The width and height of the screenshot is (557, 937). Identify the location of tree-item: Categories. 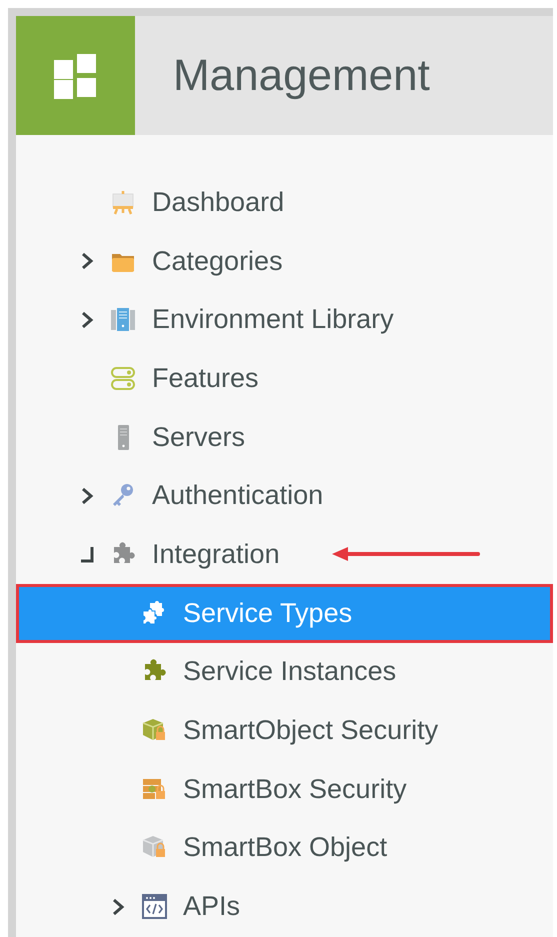
(284, 261).